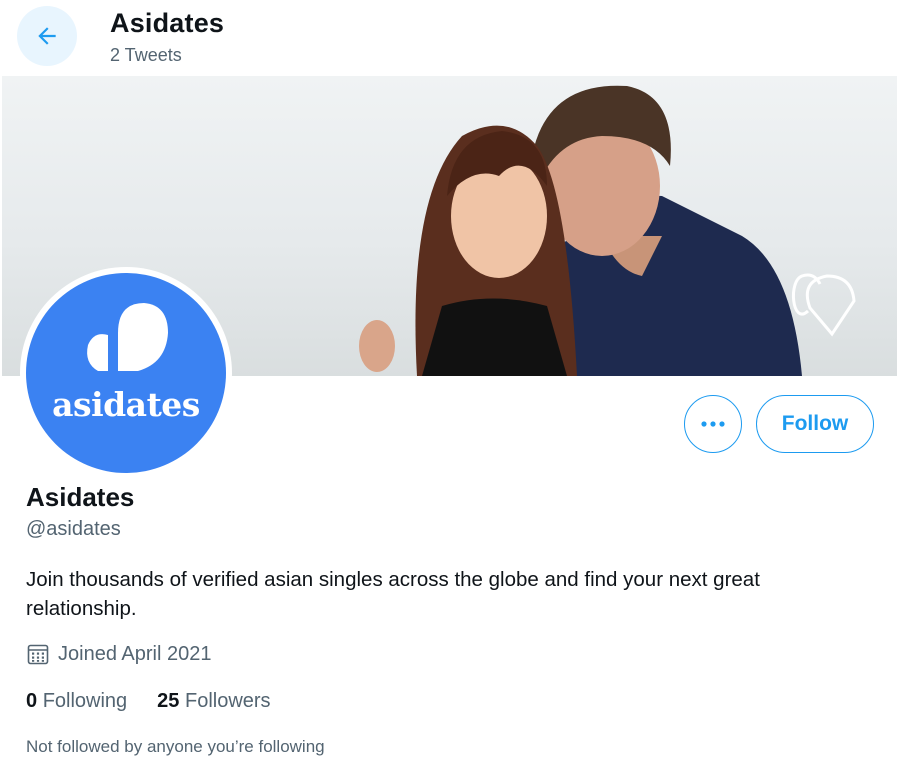 The height and width of the screenshot is (784, 897). I want to click on followers-count: 25, so click(168, 701).